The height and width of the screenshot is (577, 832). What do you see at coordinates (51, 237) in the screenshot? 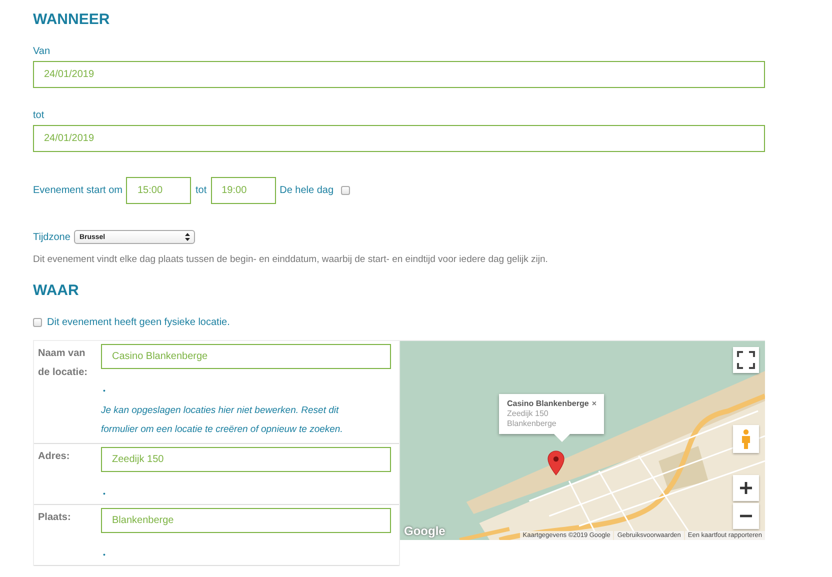
I see `field-label: Tijdzone` at bounding box center [51, 237].